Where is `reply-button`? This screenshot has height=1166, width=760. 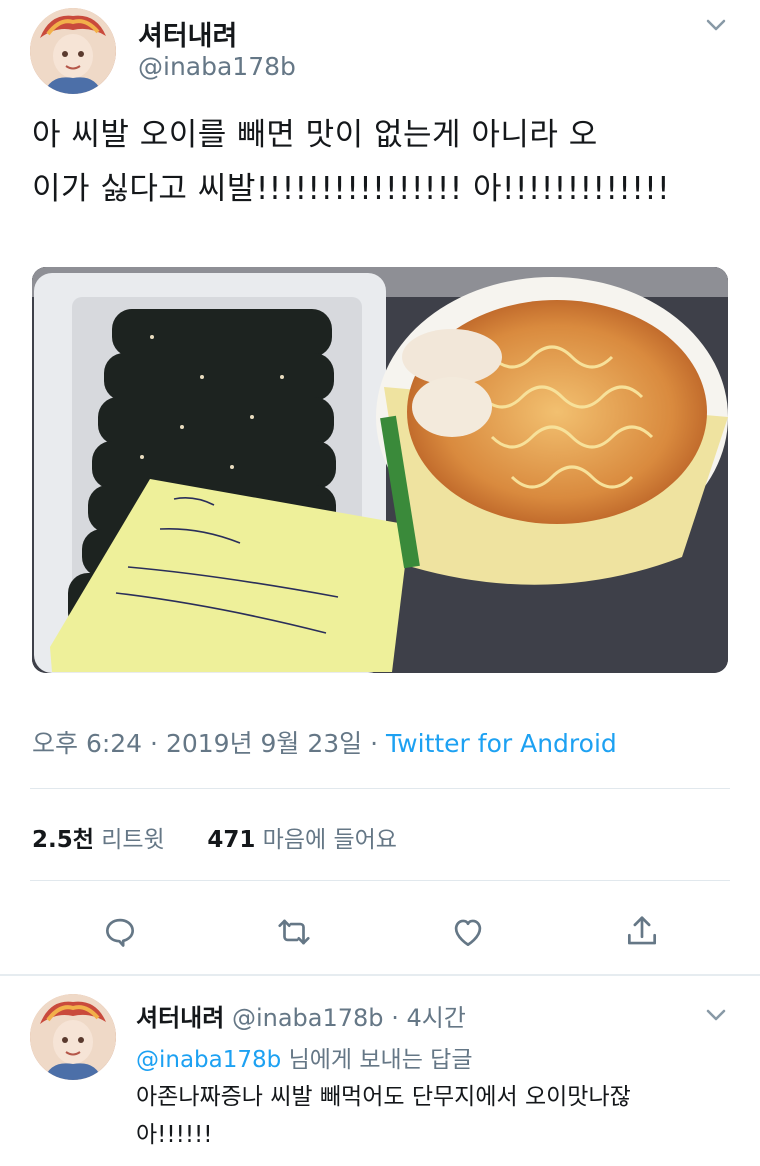
reply-button is located at coordinates (120, 932).